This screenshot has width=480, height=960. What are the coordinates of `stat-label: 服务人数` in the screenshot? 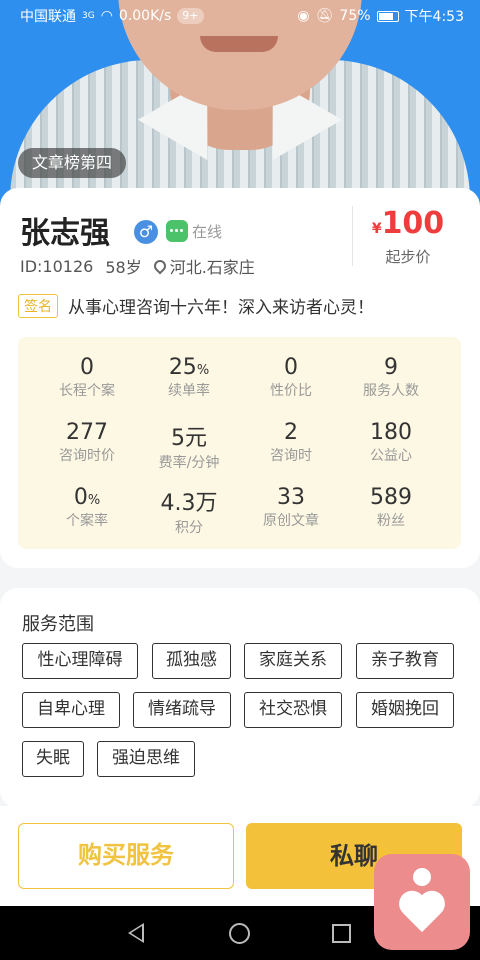 It's located at (391, 391).